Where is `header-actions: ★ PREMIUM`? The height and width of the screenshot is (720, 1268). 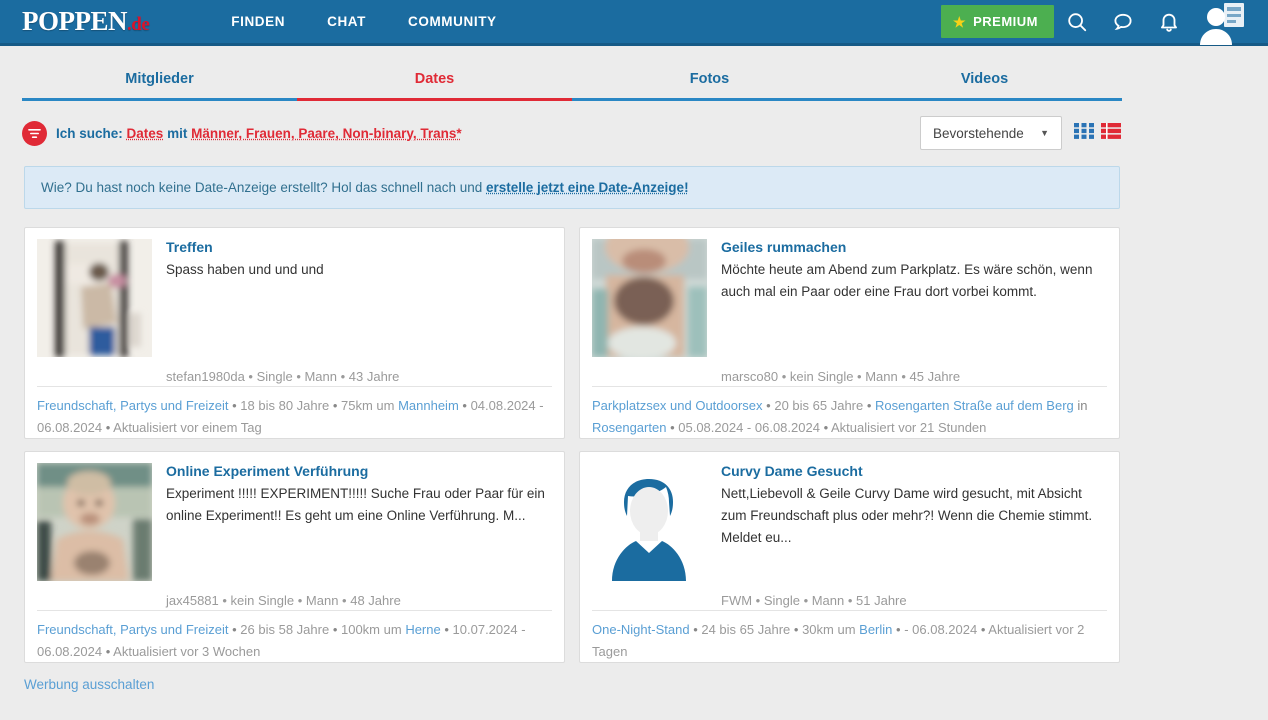
header-actions: ★ PREMIUM is located at coordinates (1097, 22).